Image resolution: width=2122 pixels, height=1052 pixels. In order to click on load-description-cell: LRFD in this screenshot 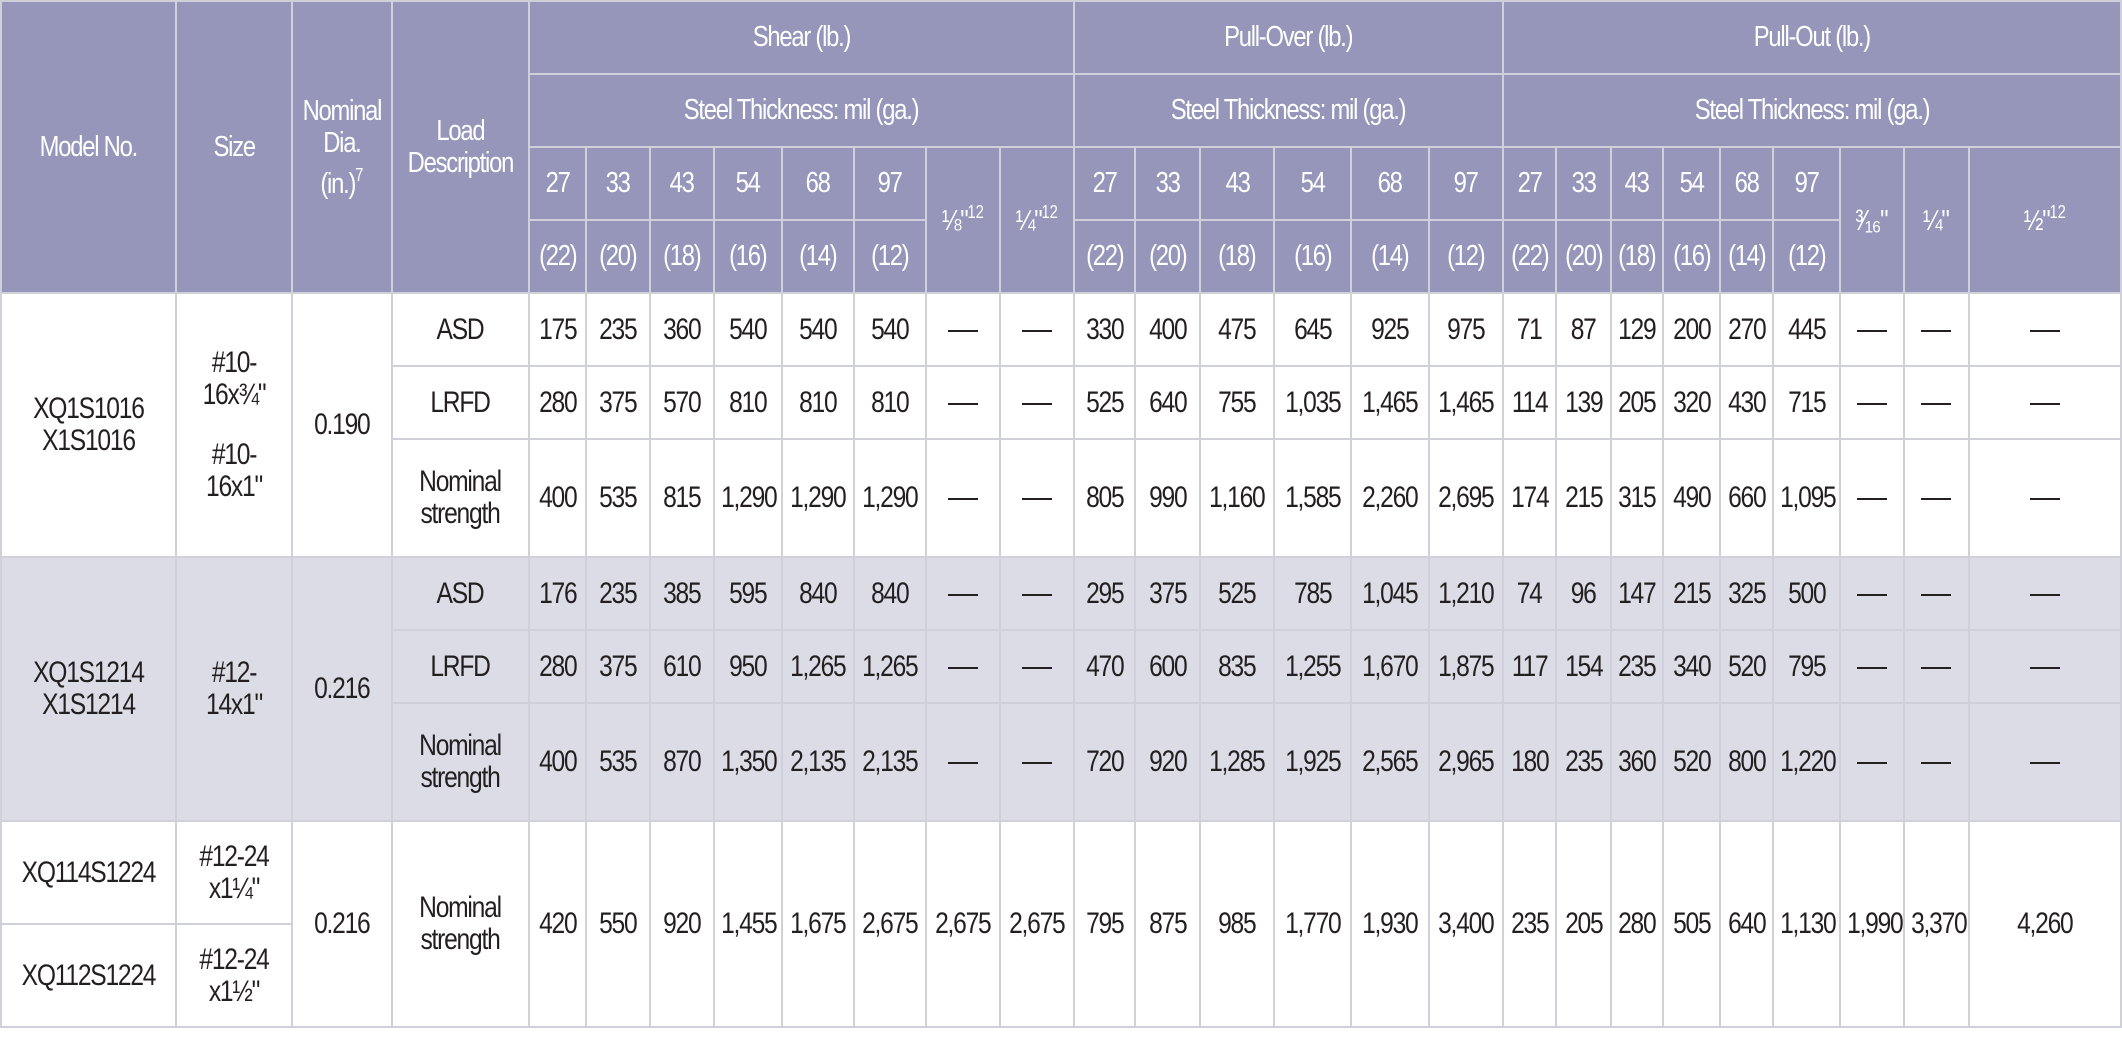, I will do `click(460, 402)`.